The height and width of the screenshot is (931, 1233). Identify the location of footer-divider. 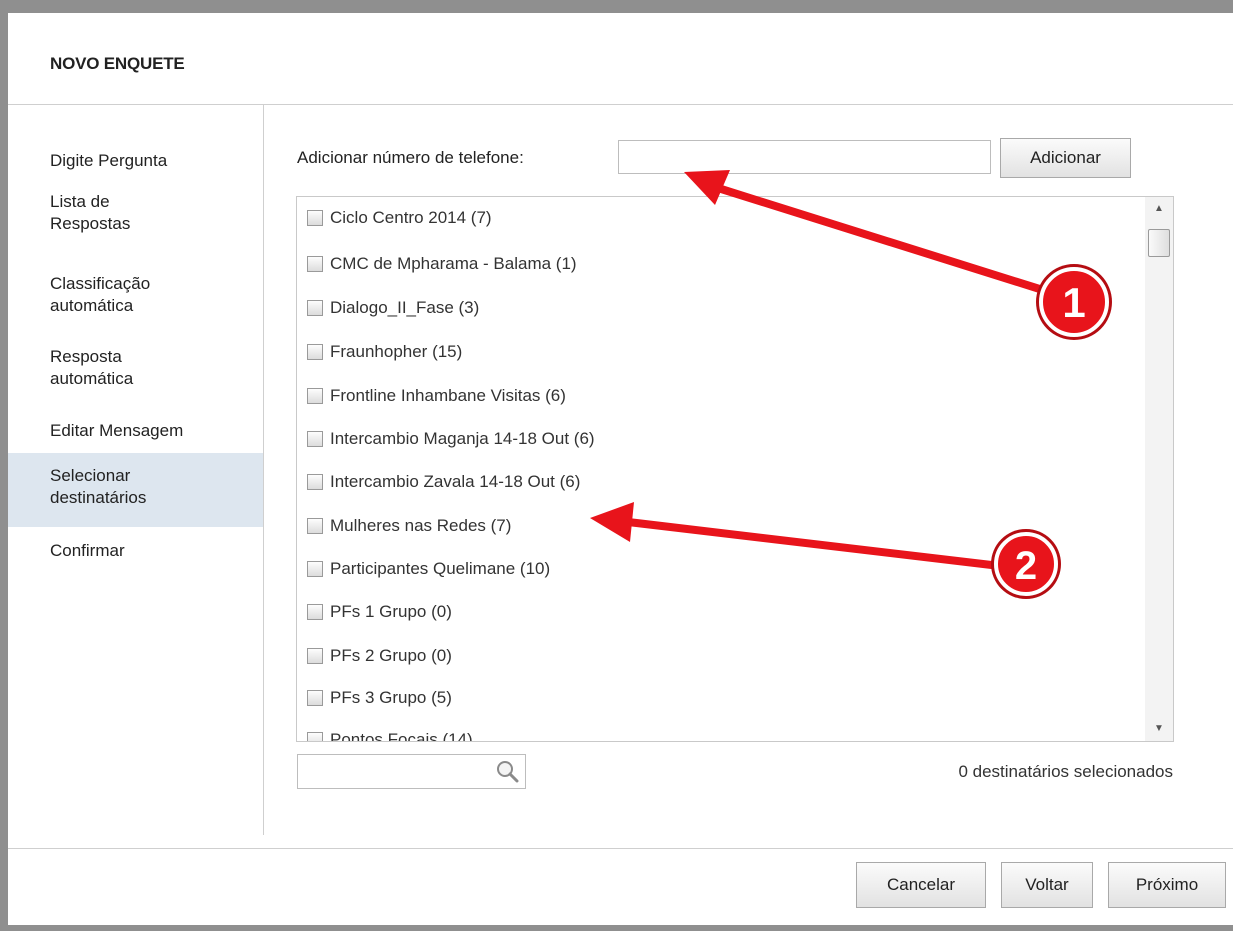
(620, 848).